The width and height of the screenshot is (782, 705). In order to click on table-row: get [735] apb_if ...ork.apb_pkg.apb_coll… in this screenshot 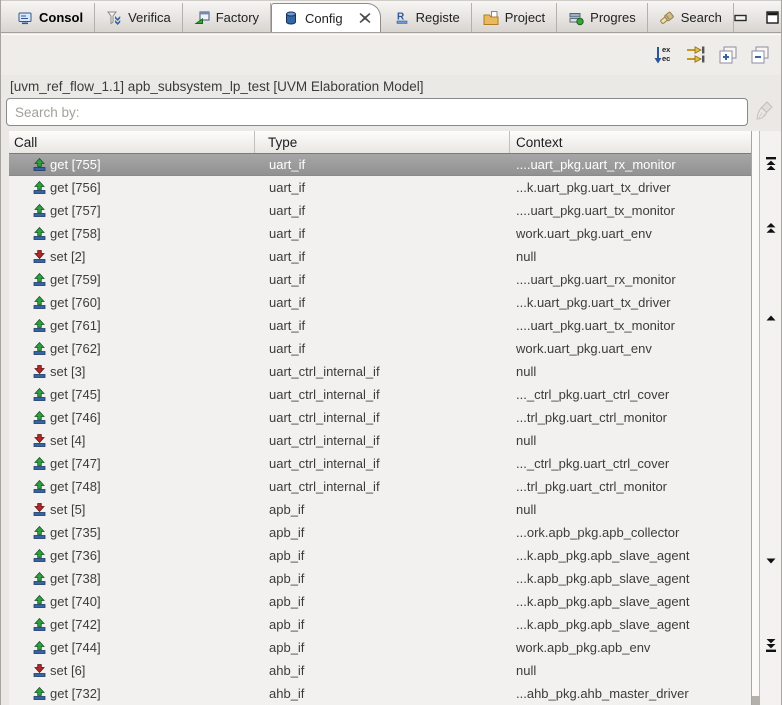, I will do `click(380, 532)`.